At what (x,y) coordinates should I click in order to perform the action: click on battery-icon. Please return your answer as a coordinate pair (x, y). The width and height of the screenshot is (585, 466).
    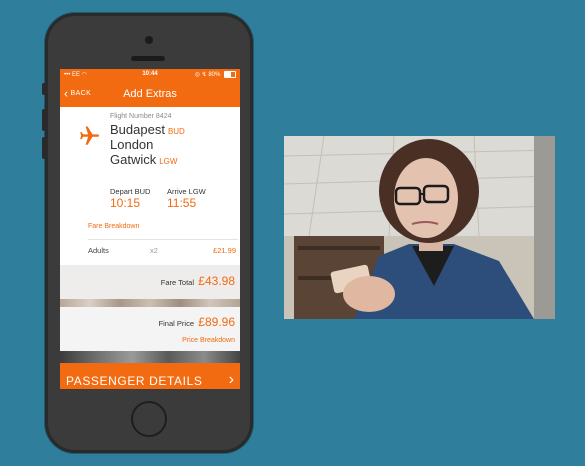
    Looking at the image, I should click on (230, 74).